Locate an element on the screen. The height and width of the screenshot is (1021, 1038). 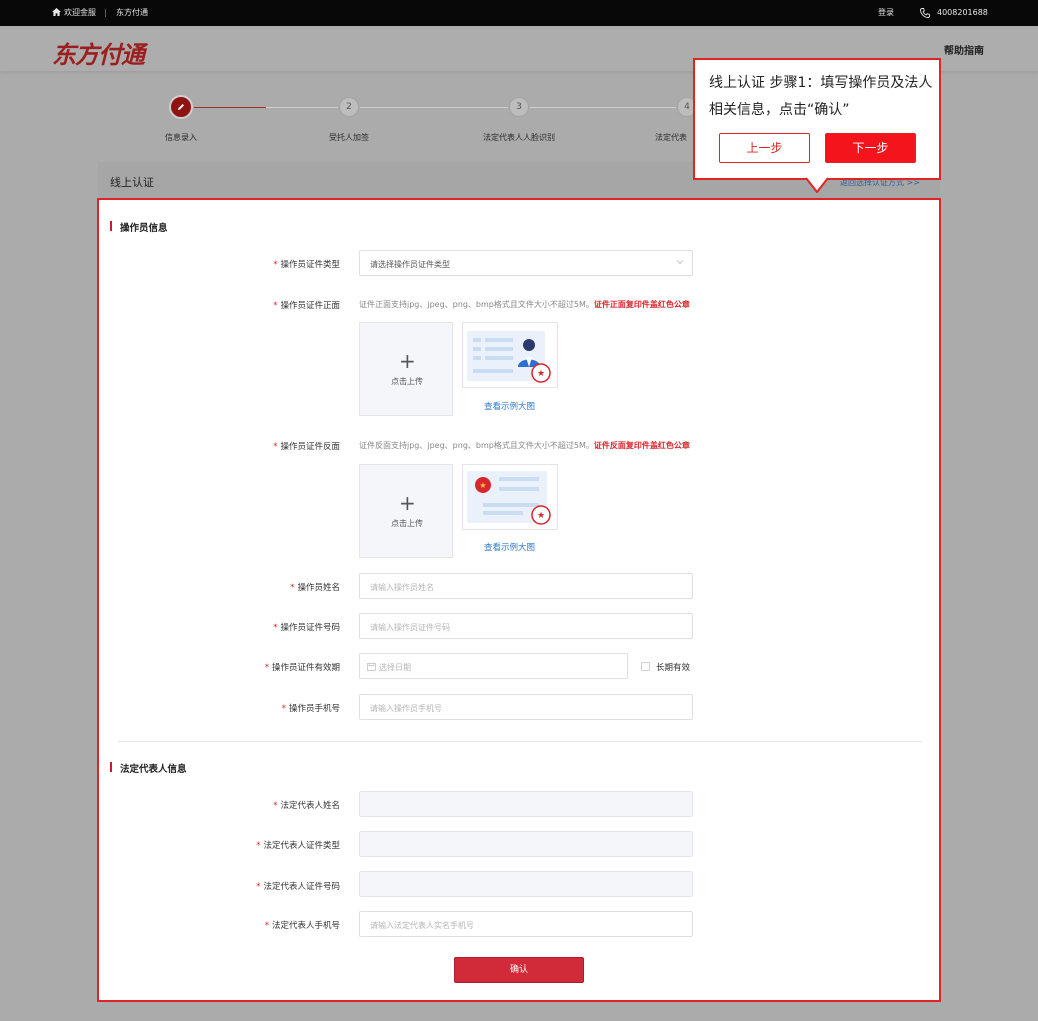
operator-id-type-value: 请选择操作员证件类型 is located at coordinates (410, 264).